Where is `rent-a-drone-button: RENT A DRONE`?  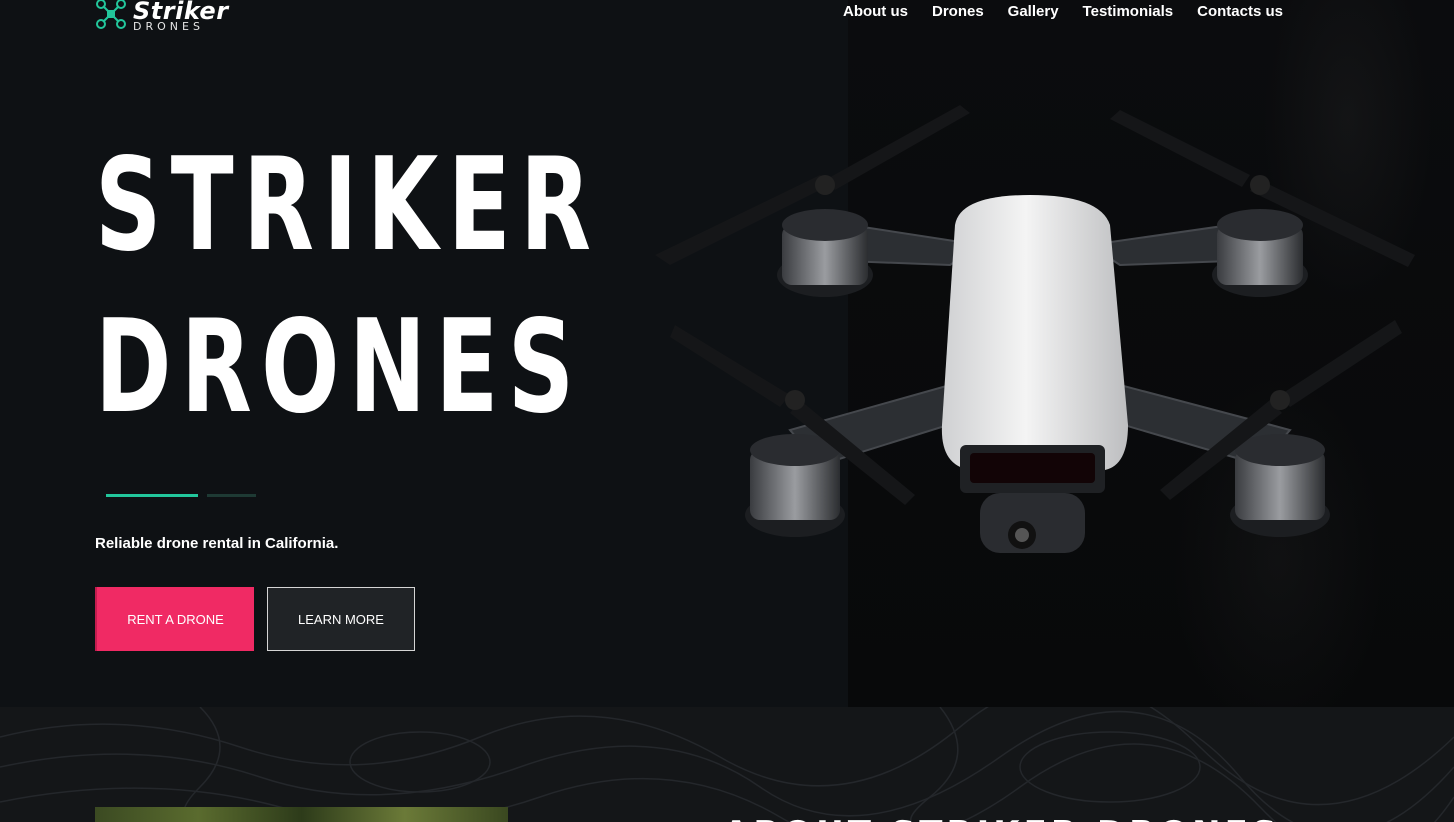 rent-a-drone-button: RENT A DRONE is located at coordinates (174, 619).